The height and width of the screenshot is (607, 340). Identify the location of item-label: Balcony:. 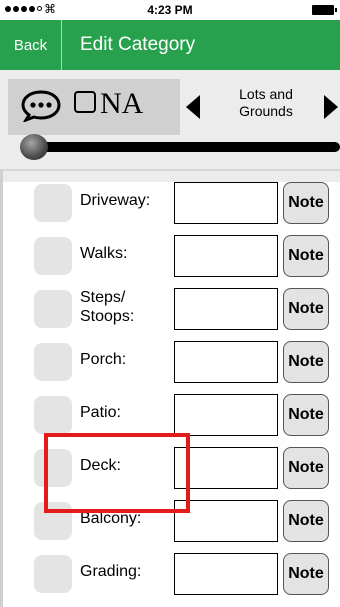
(111, 518).